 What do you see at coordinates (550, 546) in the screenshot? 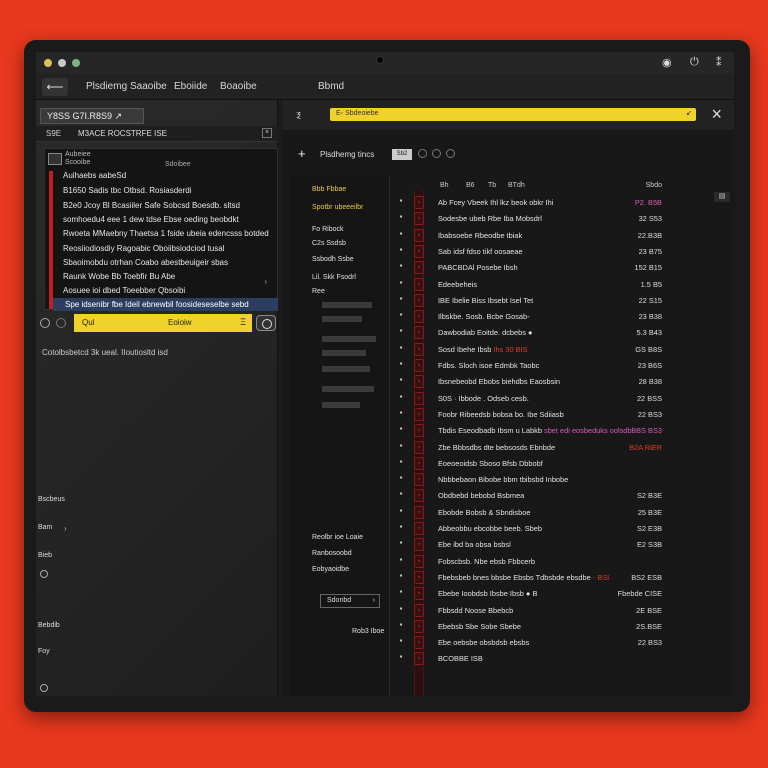
I see `table-row: Ebe ibd ba obsa bsbsl E2 S3B` at bounding box center [550, 546].